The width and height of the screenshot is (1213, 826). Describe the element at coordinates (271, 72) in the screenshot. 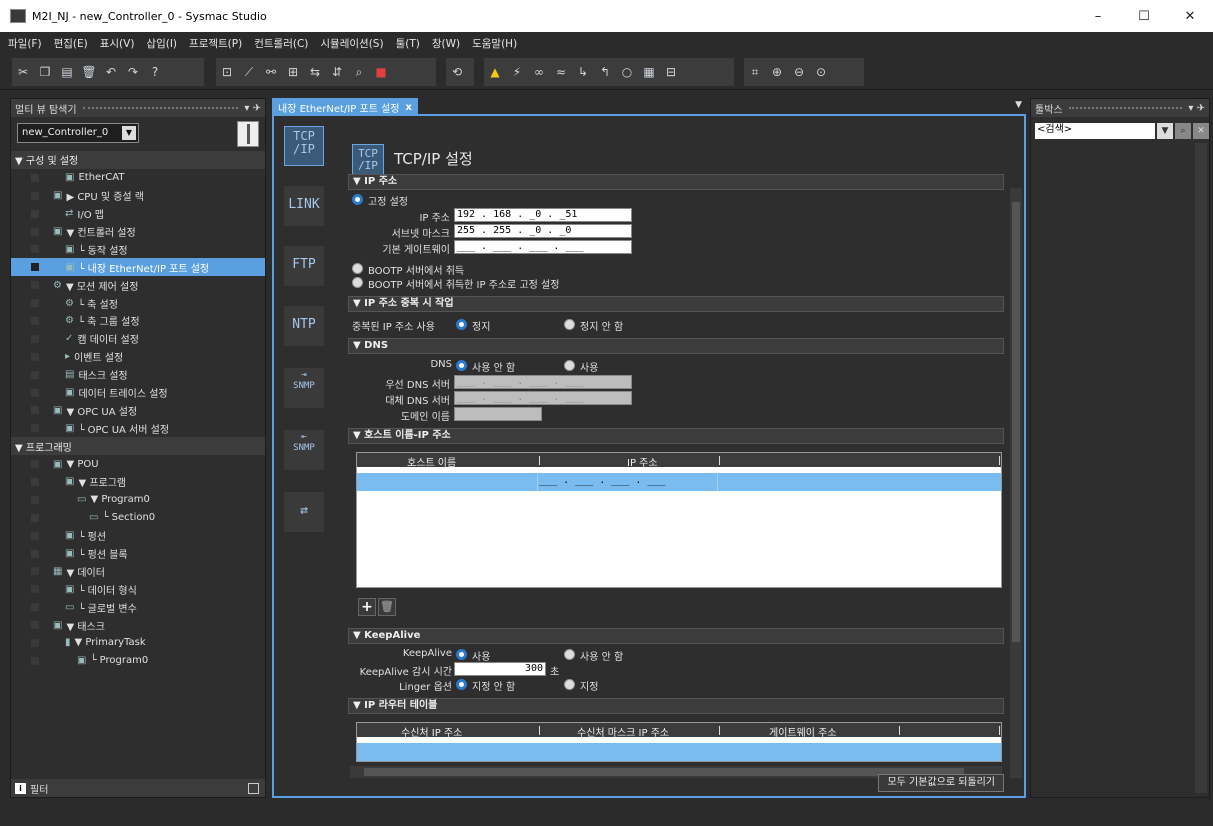

I see `online-icon: ⚯` at that location.